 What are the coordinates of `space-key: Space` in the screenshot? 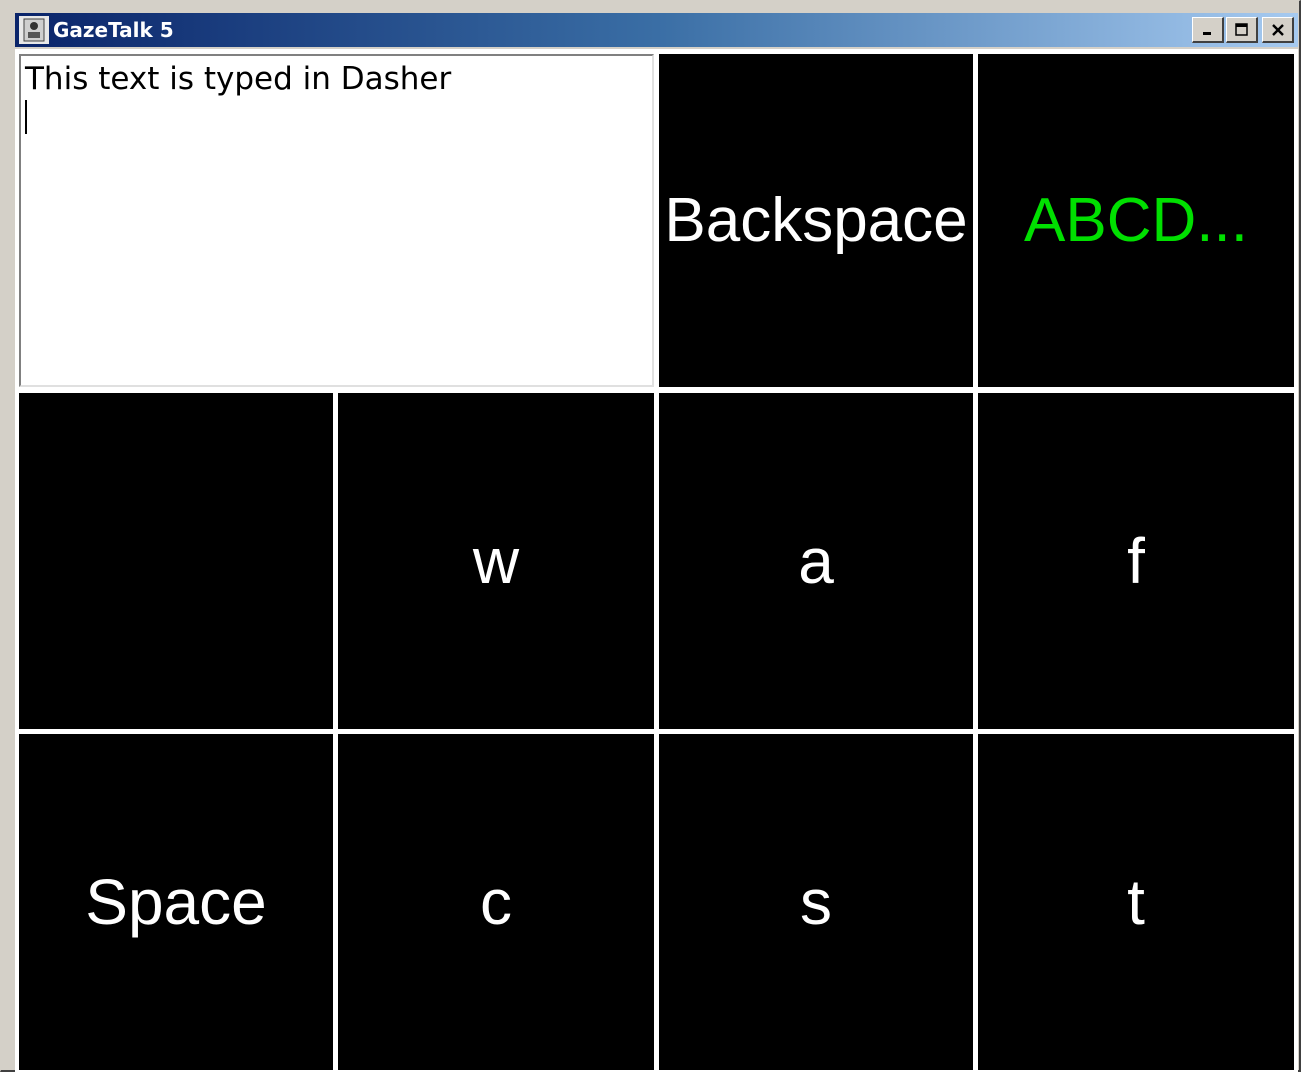 It's located at (176, 902).